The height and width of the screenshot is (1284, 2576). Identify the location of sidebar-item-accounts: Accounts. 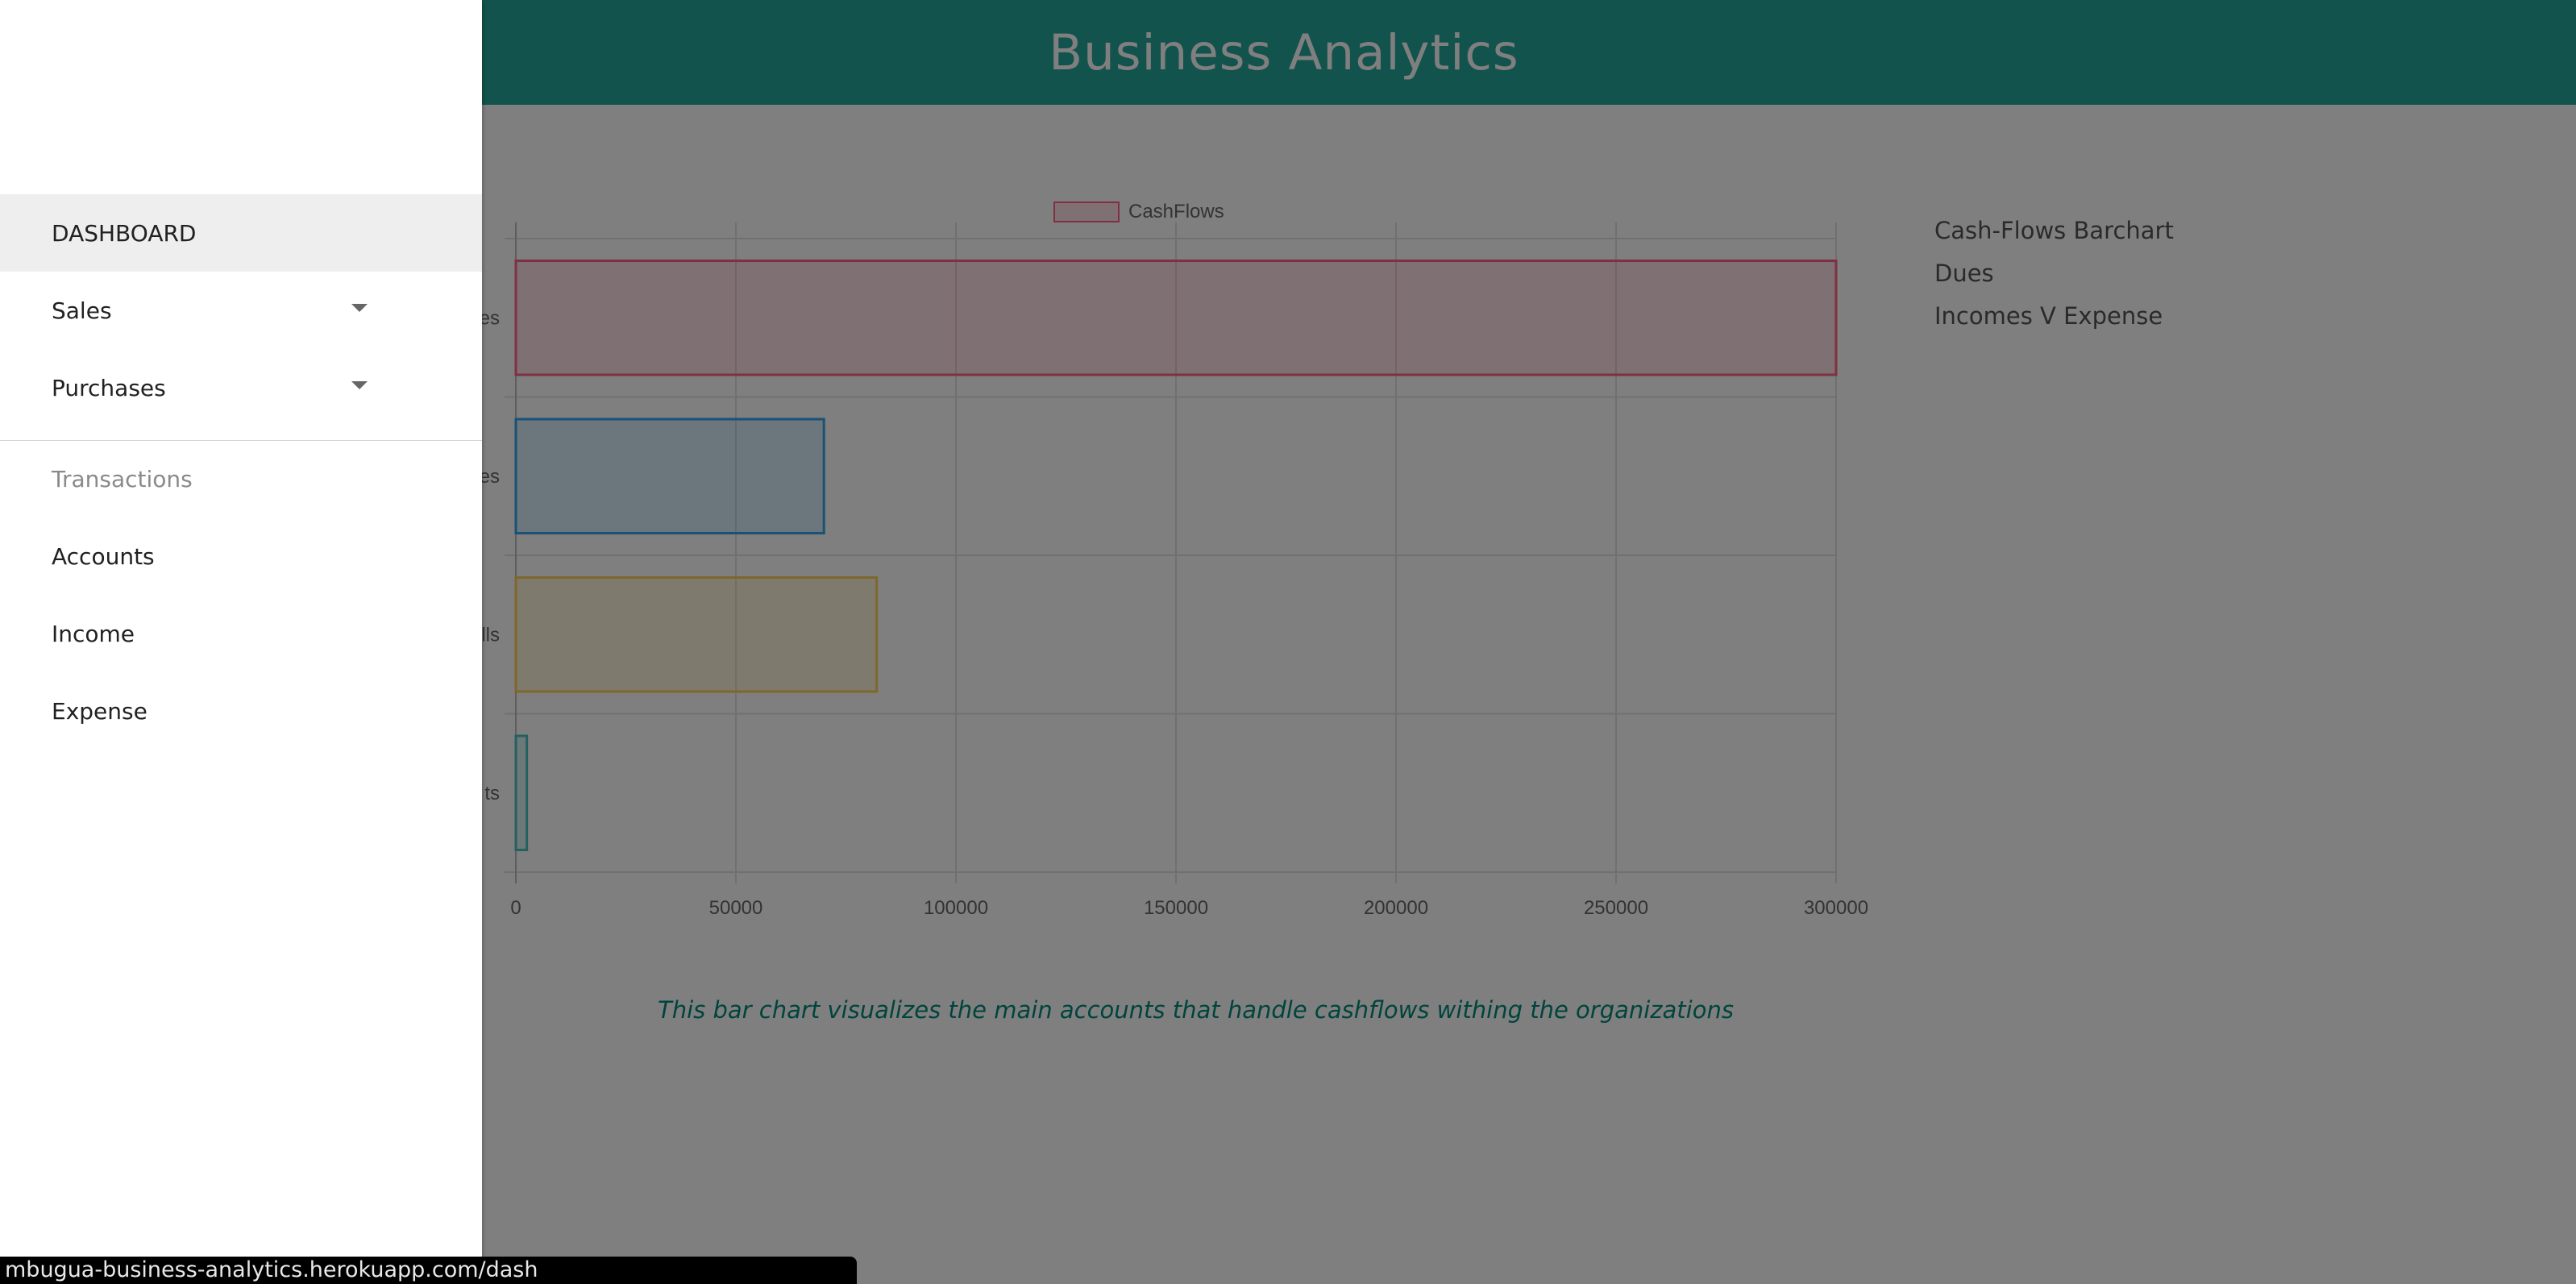
(241, 556).